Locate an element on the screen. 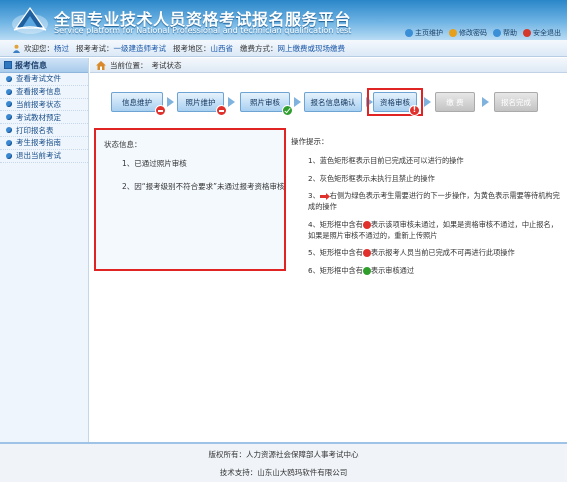 This screenshot has width=567, height=482. sidebar-item-label: 查看报考信息 is located at coordinates (38, 92).